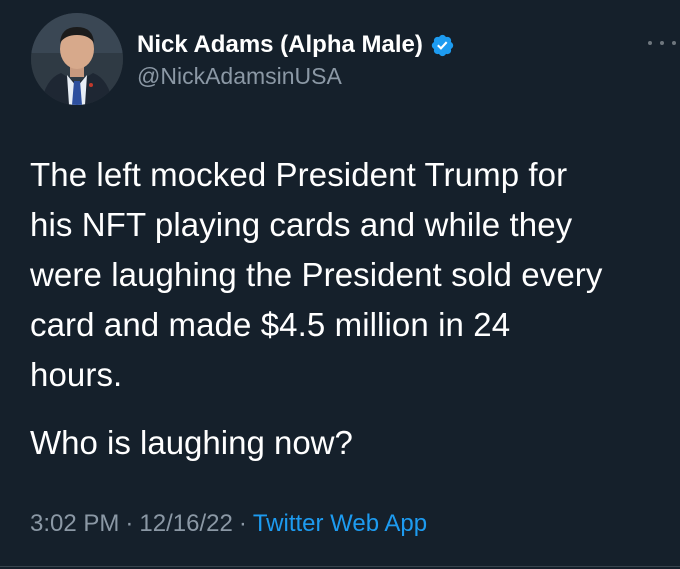 The width and height of the screenshot is (680, 569). What do you see at coordinates (442, 45) in the screenshot?
I see `verified-badge-icon` at bounding box center [442, 45].